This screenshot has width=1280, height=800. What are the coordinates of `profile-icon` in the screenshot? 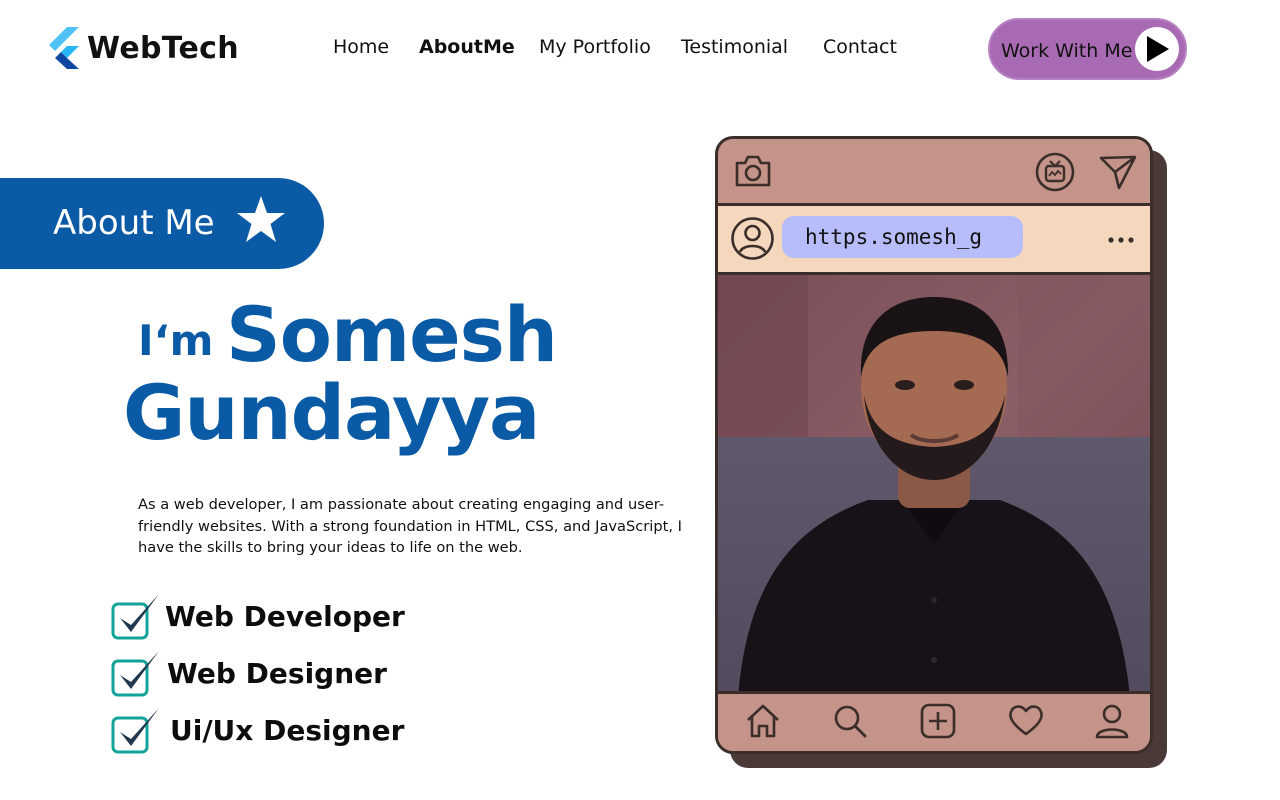 It's located at (1112, 721).